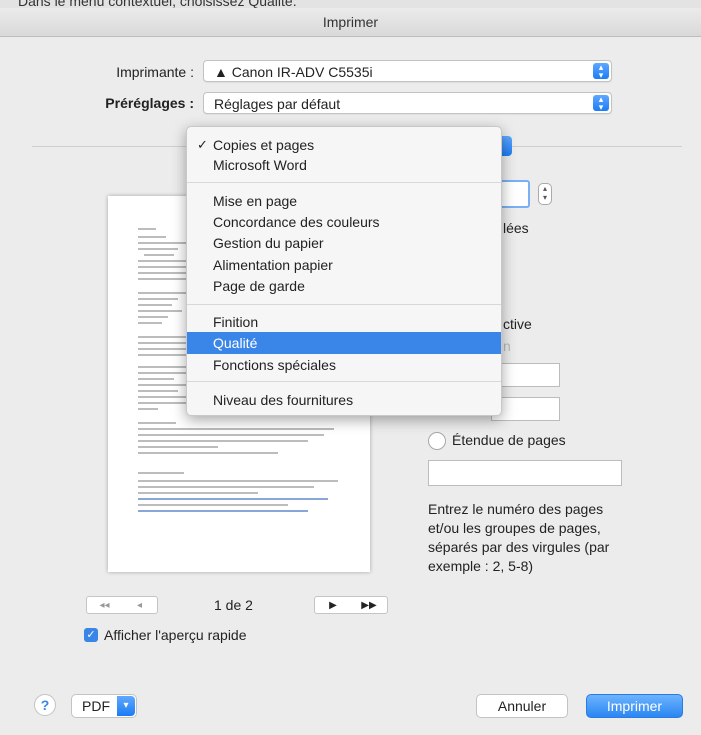  I want to click on help-icon: ?, so click(45, 705).